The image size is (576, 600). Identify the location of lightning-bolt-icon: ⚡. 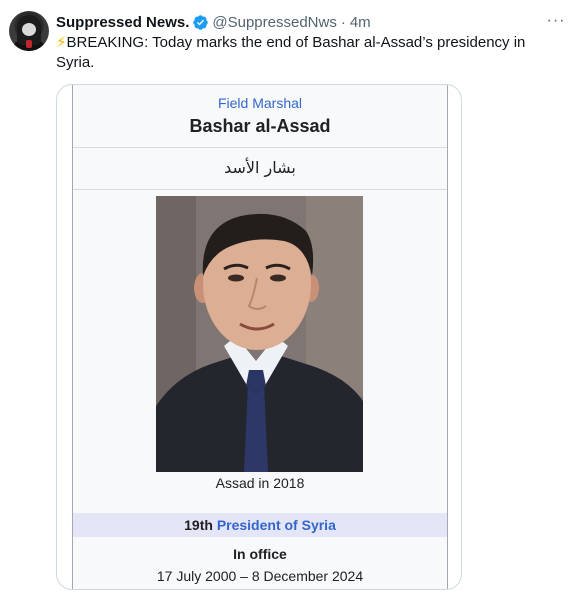
(61, 42).